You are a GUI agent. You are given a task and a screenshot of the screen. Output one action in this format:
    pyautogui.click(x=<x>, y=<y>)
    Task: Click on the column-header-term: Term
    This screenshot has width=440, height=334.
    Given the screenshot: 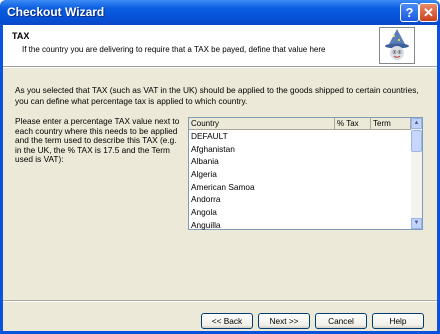 What is the action you would take?
    pyautogui.click(x=391, y=124)
    